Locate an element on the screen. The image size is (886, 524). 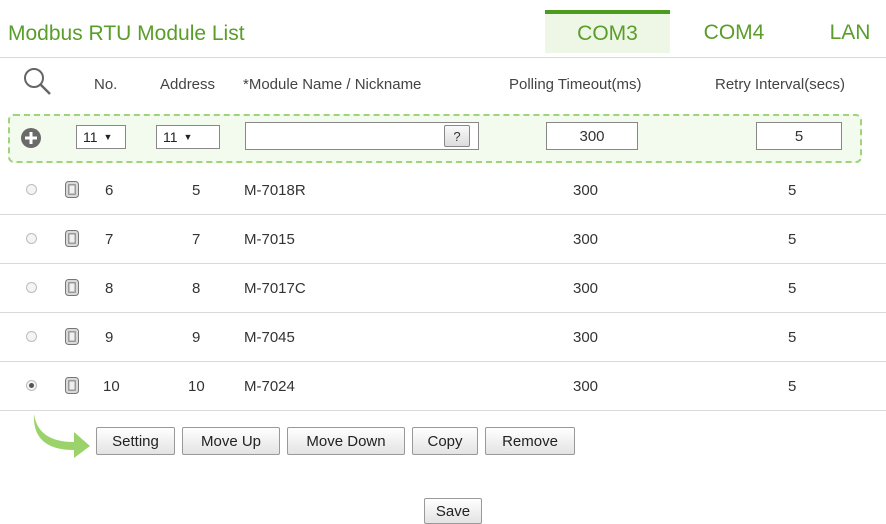
no-select: 11 ▼ is located at coordinates (101, 137).